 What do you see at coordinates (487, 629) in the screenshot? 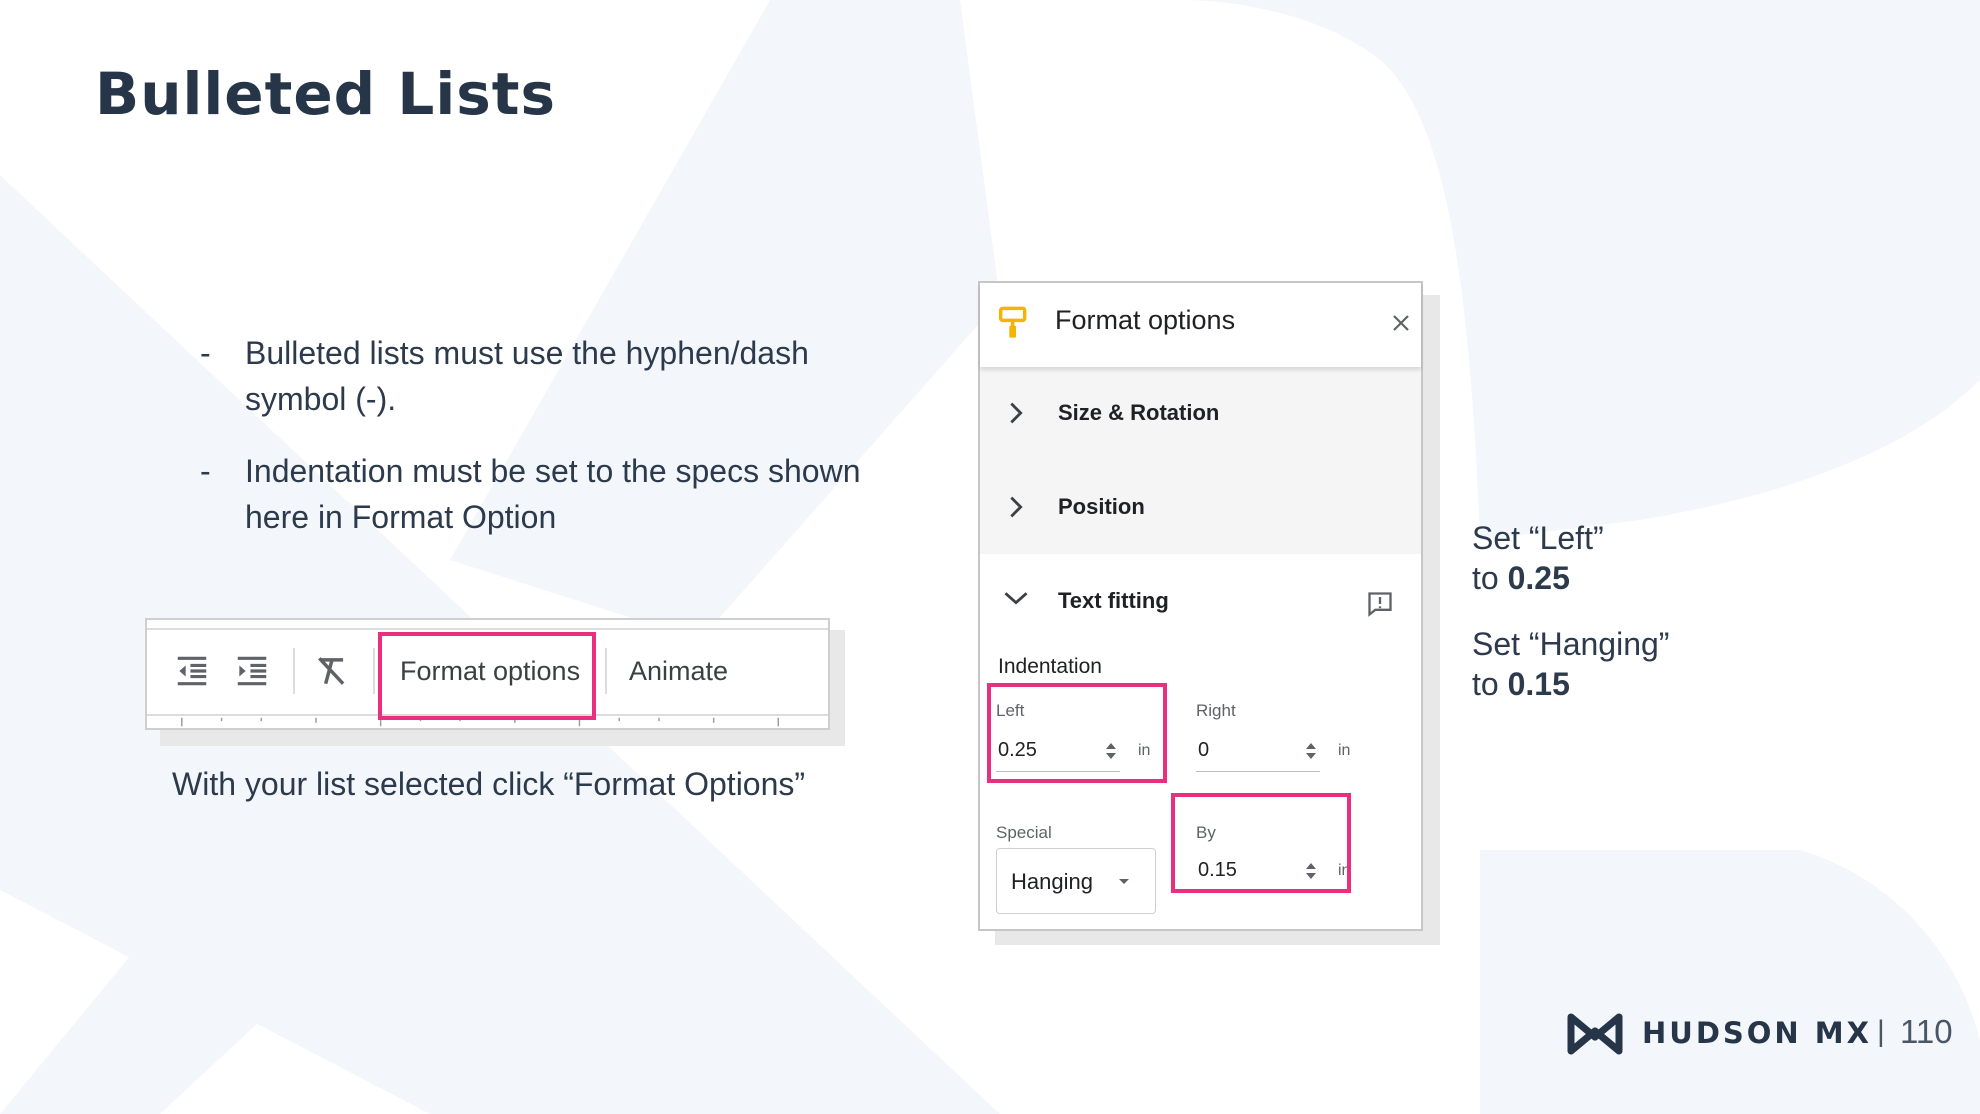
I see `toolbar-divider` at bounding box center [487, 629].